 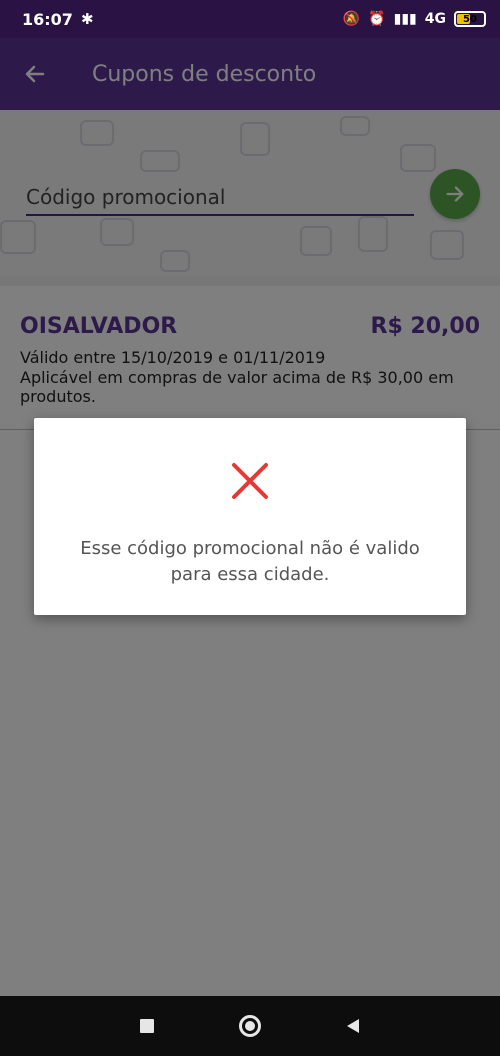 What do you see at coordinates (250, 481) in the screenshot?
I see `error-x-icon` at bounding box center [250, 481].